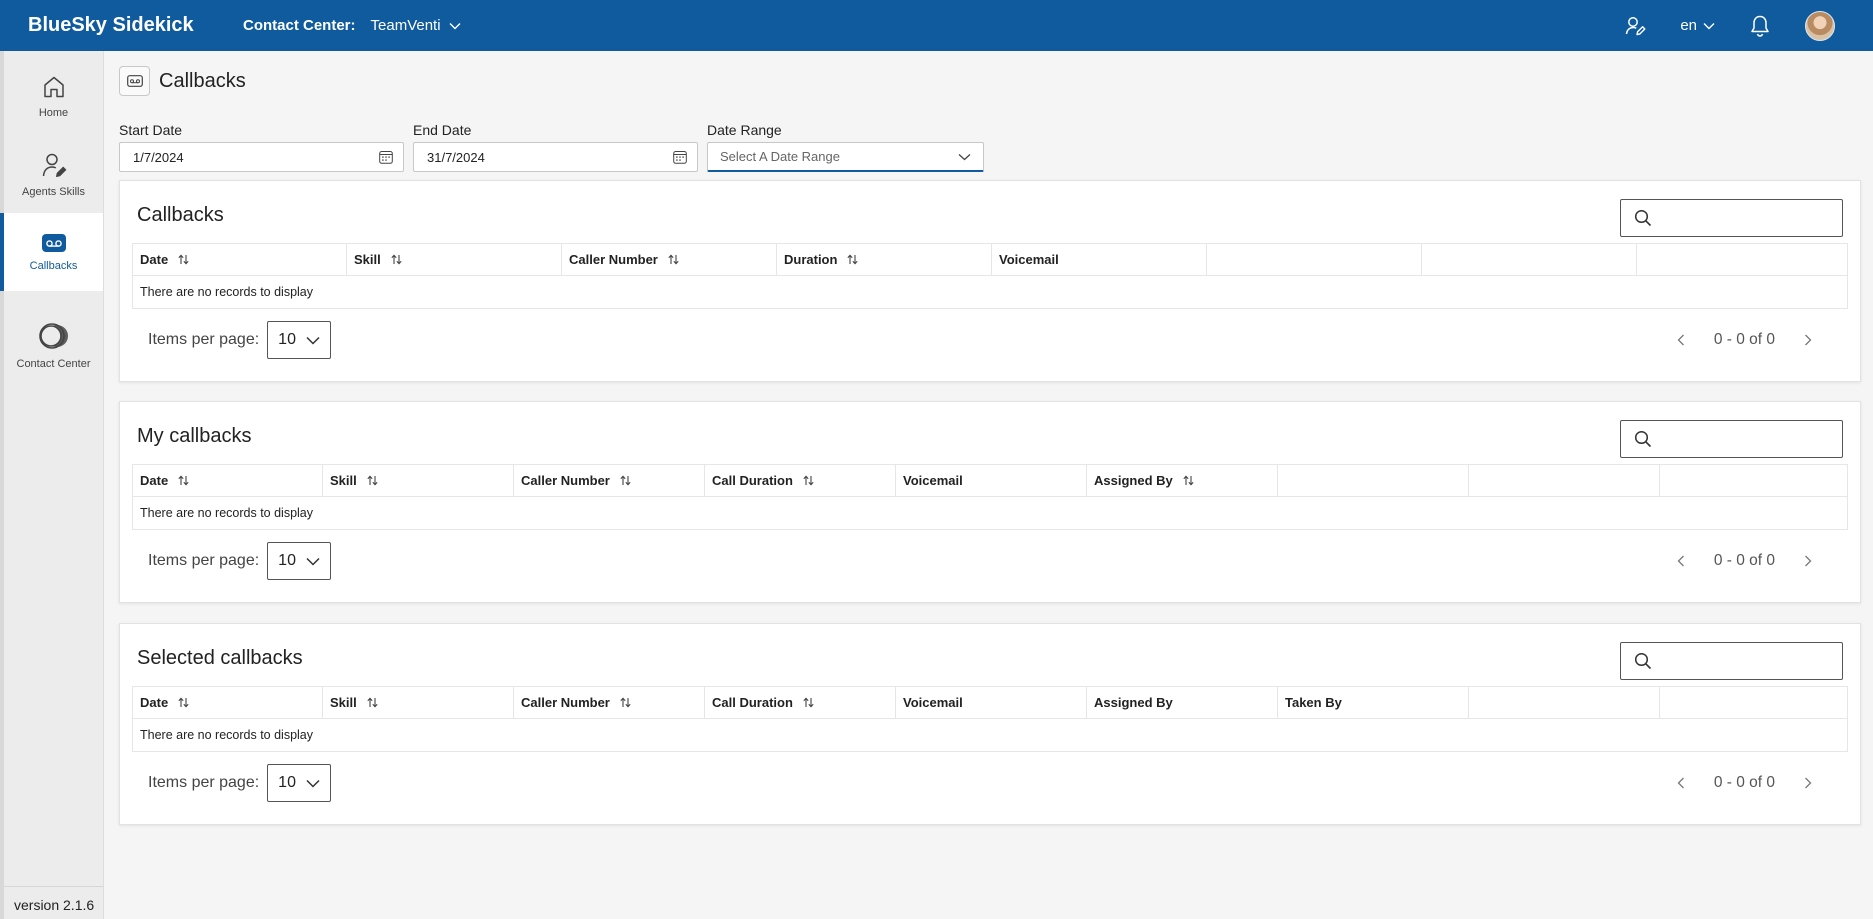 This screenshot has height=919, width=1873. Describe the element at coordinates (405, 25) in the screenshot. I see `contact-center-value: TeamVenti` at that location.